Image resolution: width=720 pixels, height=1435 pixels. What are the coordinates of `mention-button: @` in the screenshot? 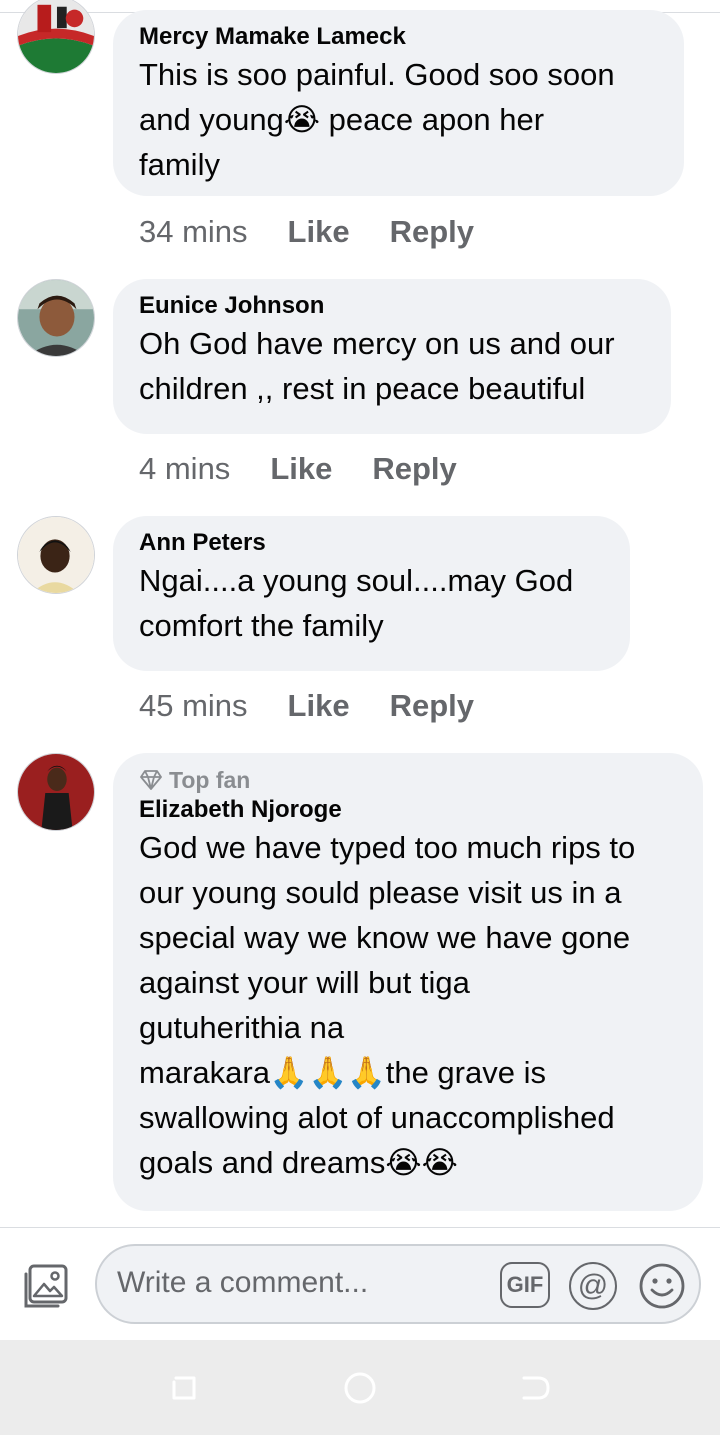 It's located at (593, 1286).